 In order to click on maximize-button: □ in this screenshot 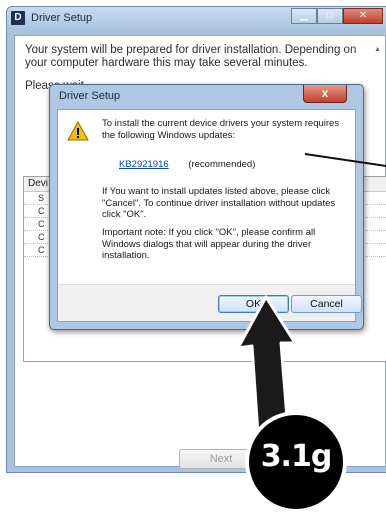, I will do `click(330, 16)`.